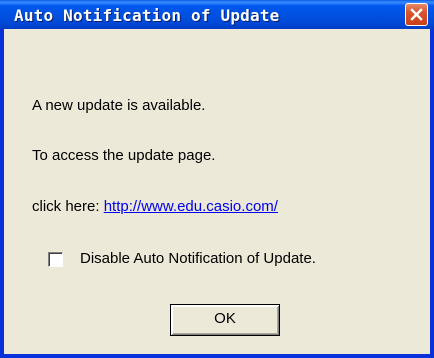 The height and width of the screenshot is (358, 434). I want to click on message-line-1: A new update is available., so click(119, 105).